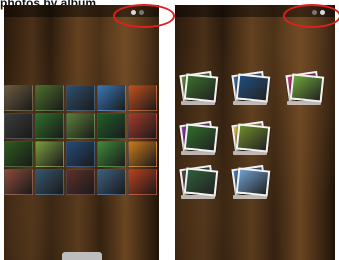 Image resolution: width=339 pixels, height=260 pixels. I want to click on highlight-ring-right, so click(311, 16).